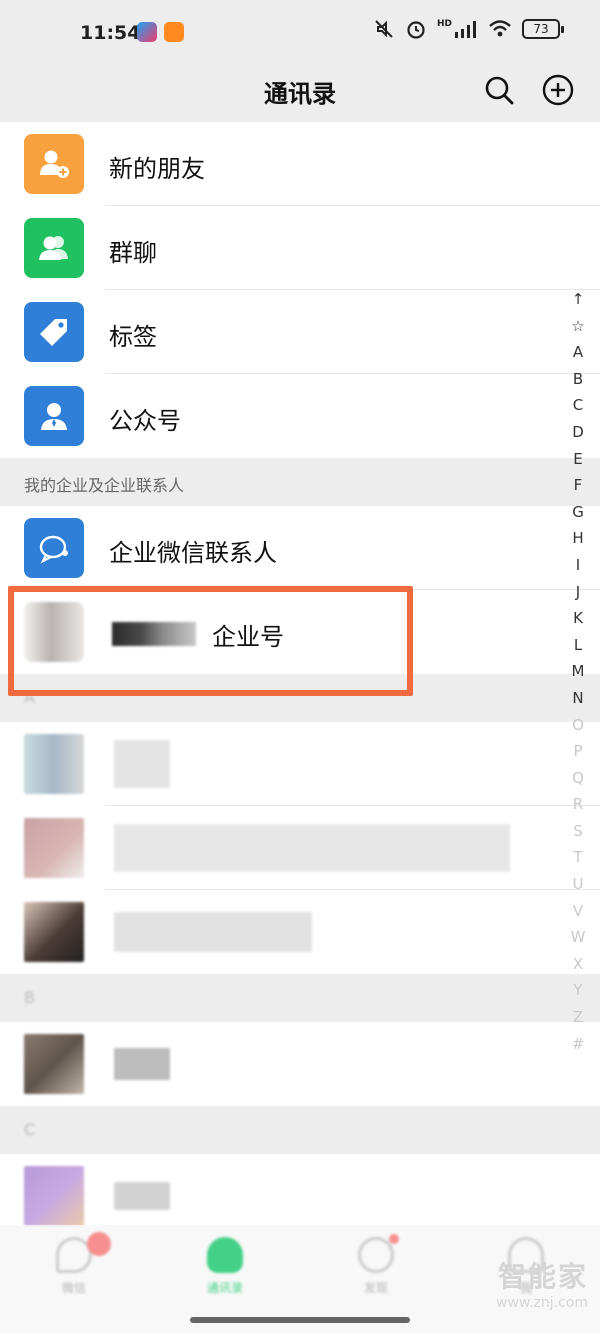 This screenshot has height=1333, width=600. I want to click on menu-official-accounts: 公众号, so click(300, 416).